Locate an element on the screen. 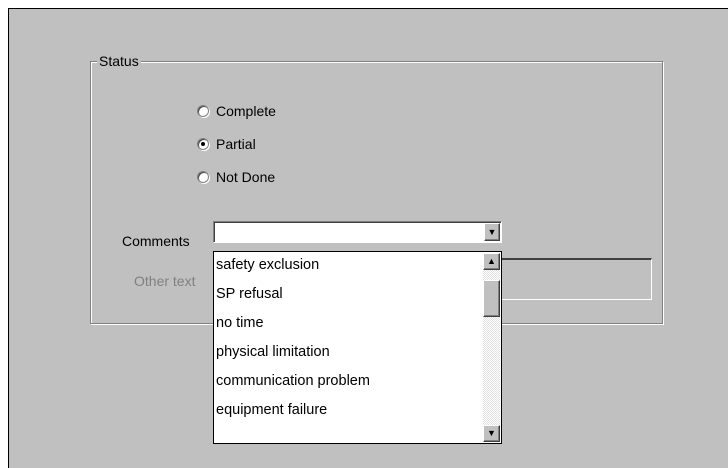 This screenshot has height=468, width=728. radio-not-done-label: Not Done is located at coordinates (246, 177).